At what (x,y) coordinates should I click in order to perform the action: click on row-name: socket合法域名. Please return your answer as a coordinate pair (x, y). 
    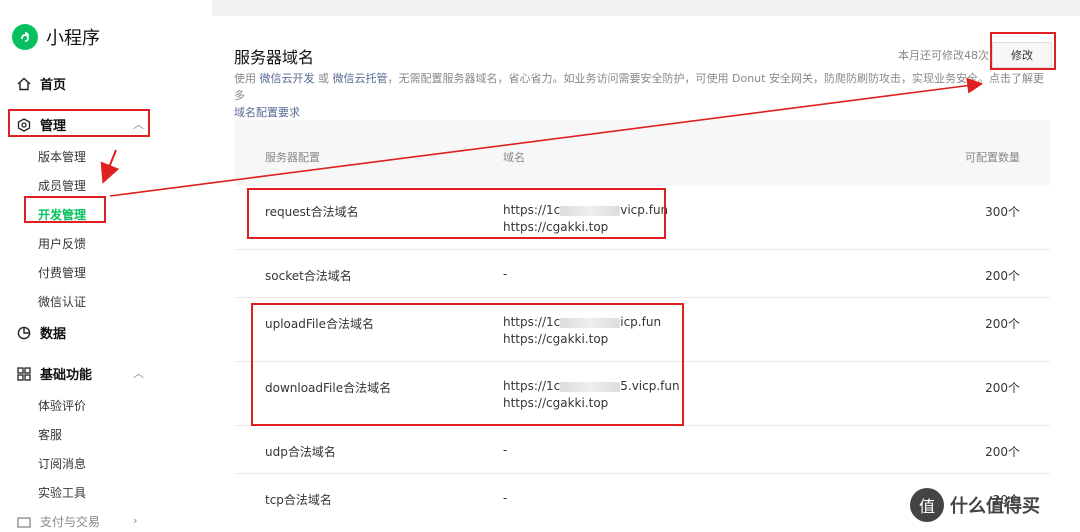
    Looking at the image, I should click on (308, 276).